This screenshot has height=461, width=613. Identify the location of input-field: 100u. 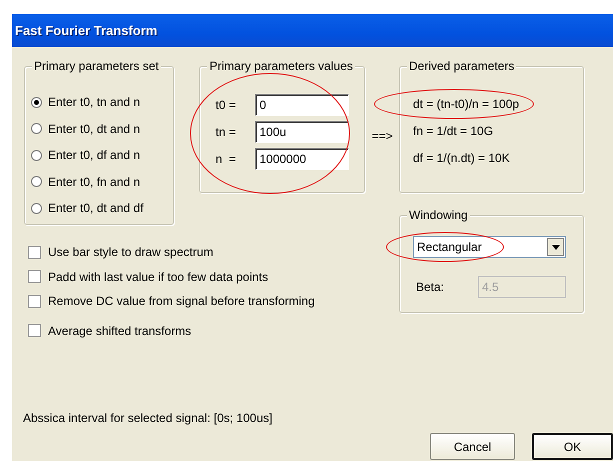
(302, 131).